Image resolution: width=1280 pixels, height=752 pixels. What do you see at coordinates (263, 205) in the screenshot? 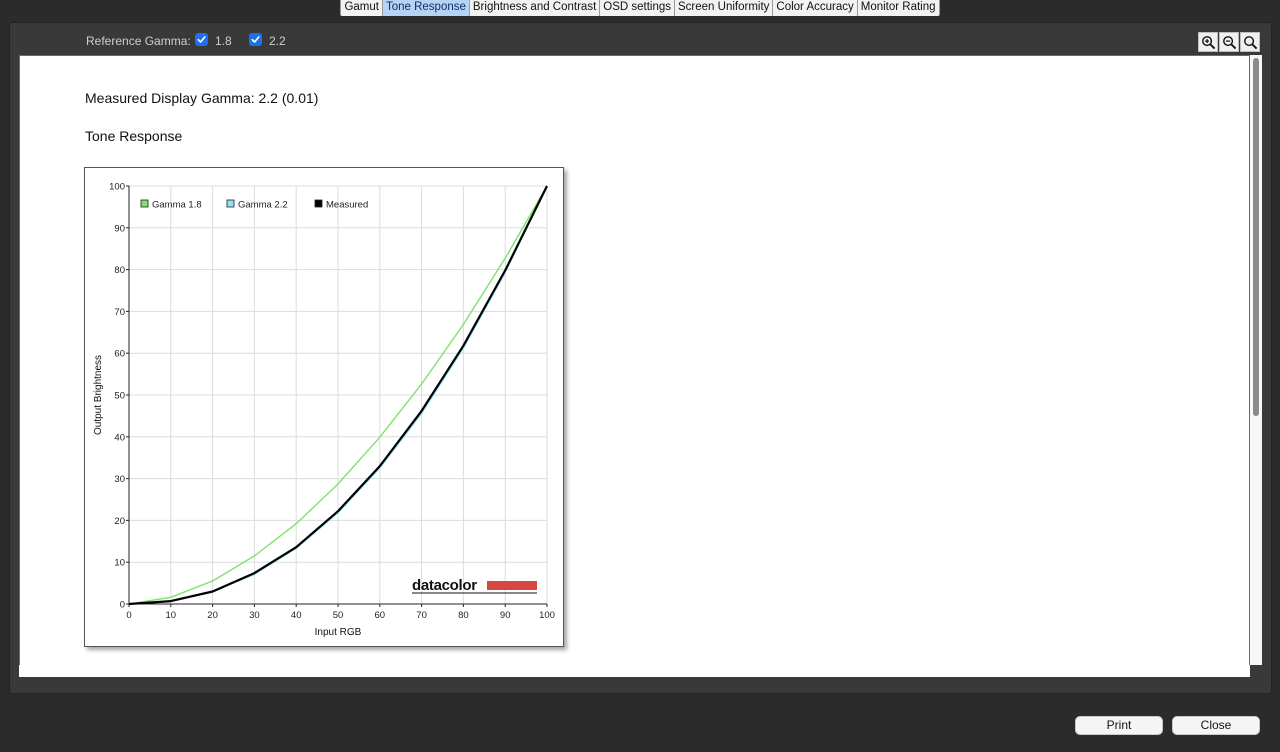
I see `legend-label: Gamma 2.2` at bounding box center [263, 205].